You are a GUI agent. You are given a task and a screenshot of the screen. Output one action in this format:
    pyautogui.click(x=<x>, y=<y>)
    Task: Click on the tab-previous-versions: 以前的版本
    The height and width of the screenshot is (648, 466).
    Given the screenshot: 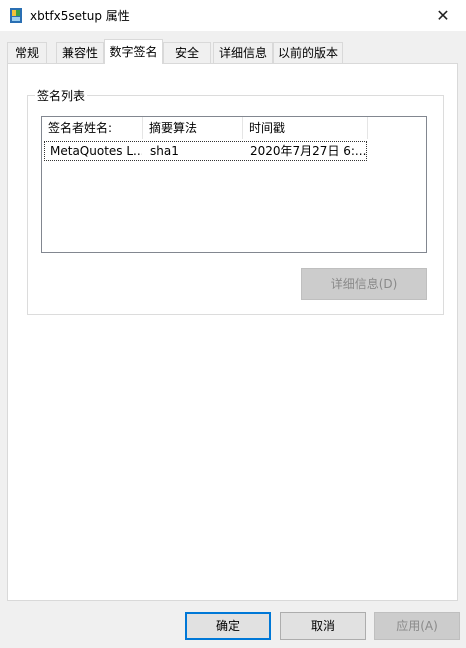 What is the action you would take?
    pyautogui.click(x=308, y=52)
    